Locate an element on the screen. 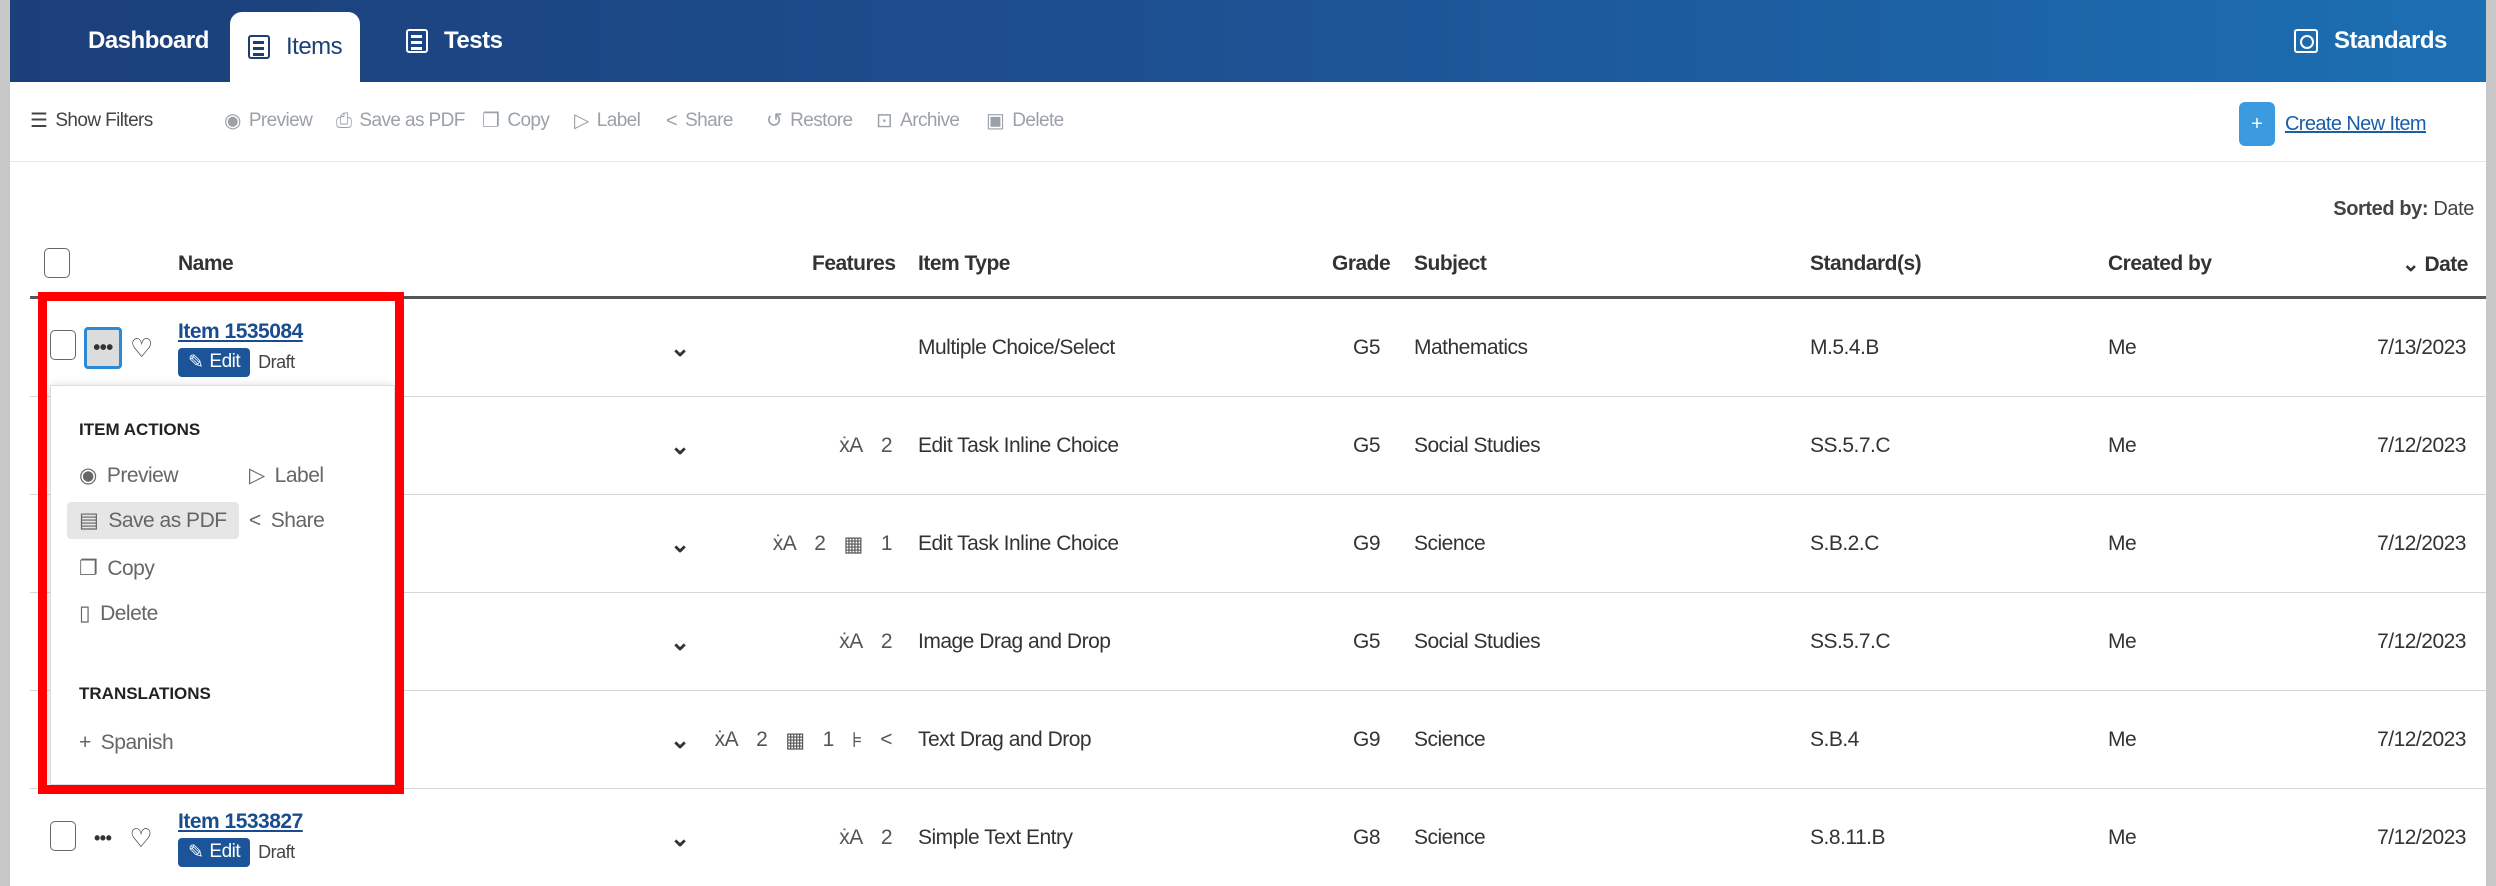  column-header-grade: Grade is located at coordinates (1361, 264).